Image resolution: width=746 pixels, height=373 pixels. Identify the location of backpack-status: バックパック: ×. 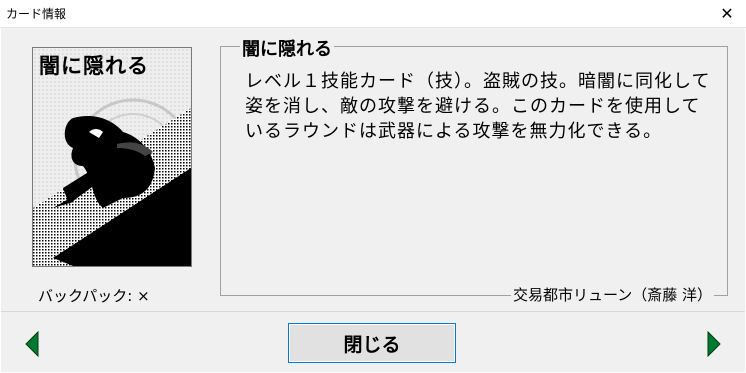
(94, 296).